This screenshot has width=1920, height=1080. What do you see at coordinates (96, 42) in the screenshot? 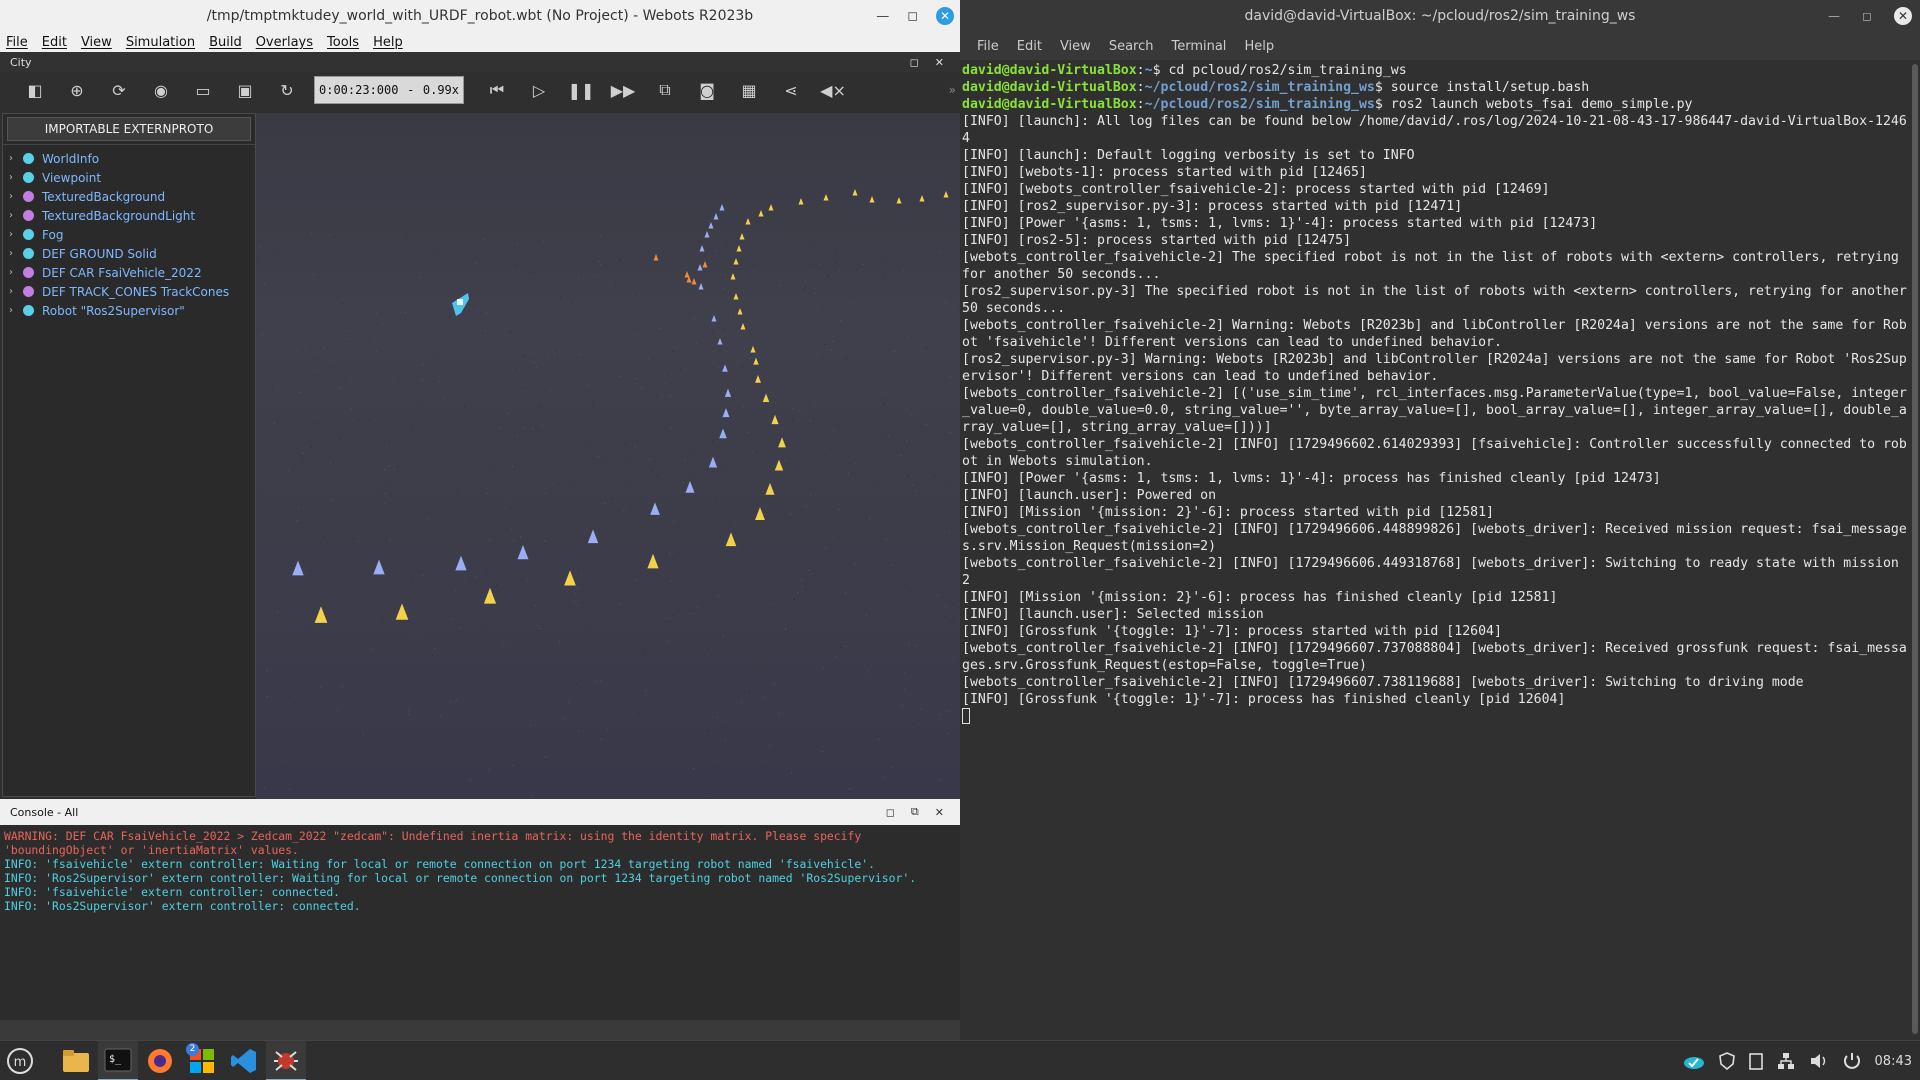
I see `menu-view: View` at bounding box center [96, 42].